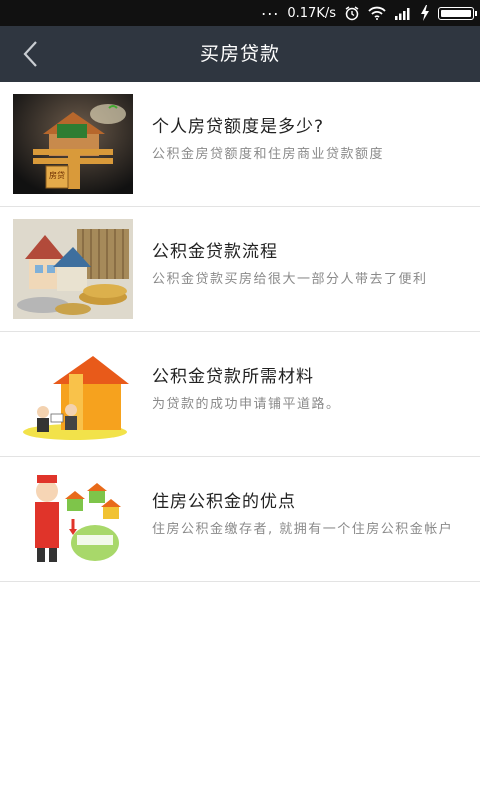 This screenshot has height=800, width=480. What do you see at coordinates (290, 279) in the screenshot?
I see `item-description: 公积金贷款买房给很大一部分人带去了便利` at bounding box center [290, 279].